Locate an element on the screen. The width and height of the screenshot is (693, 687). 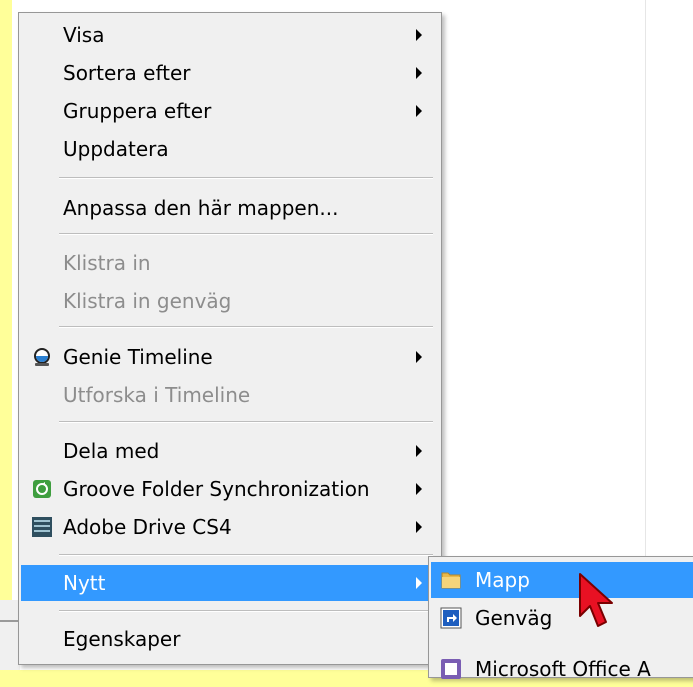
submenu-item-genvag: Genväg is located at coordinates (562, 618).